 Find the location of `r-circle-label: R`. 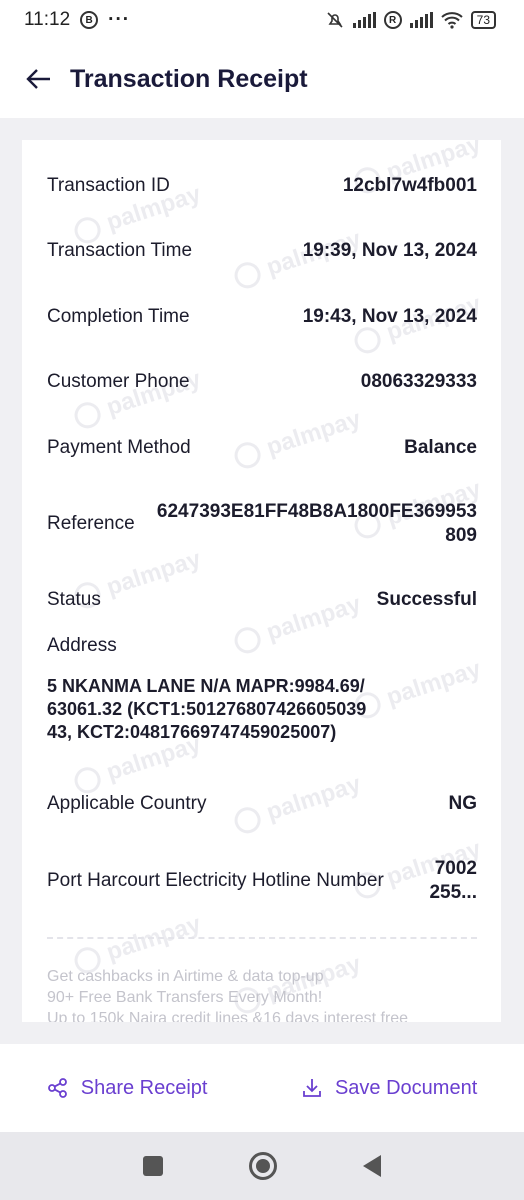

r-circle-label: R is located at coordinates (393, 20).